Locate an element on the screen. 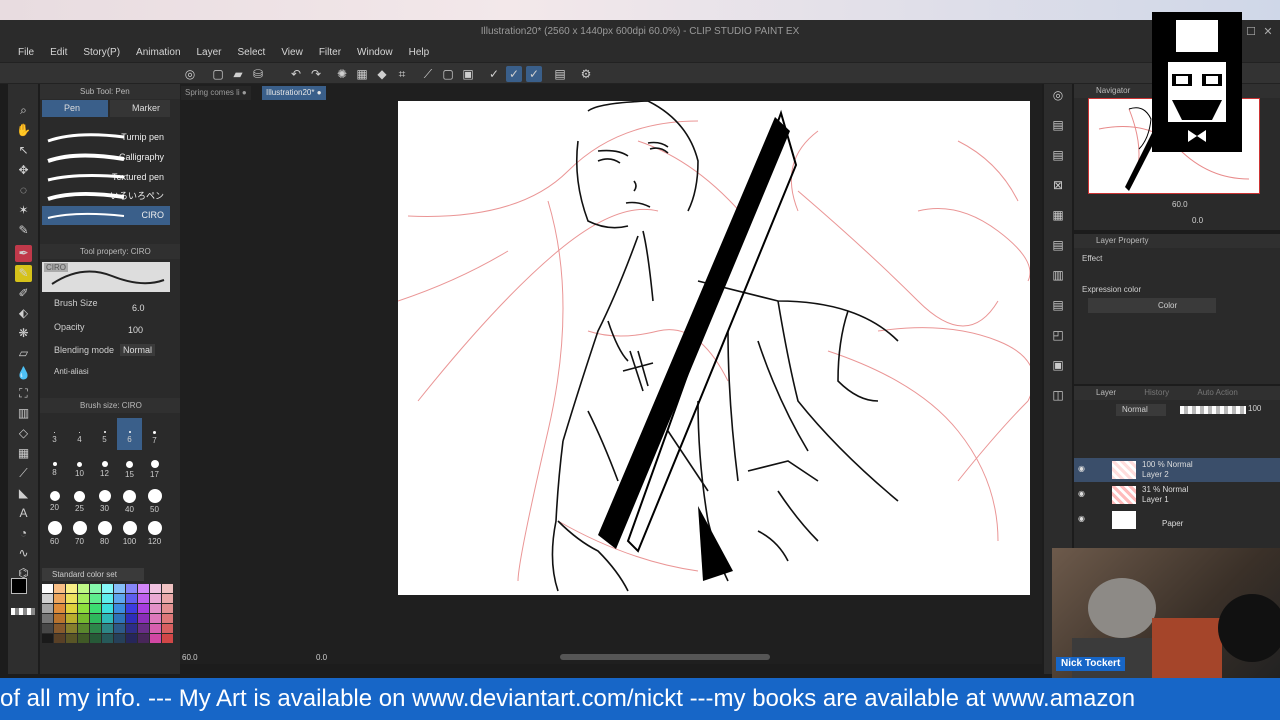  redo-icon: ↷ is located at coordinates (316, 74).